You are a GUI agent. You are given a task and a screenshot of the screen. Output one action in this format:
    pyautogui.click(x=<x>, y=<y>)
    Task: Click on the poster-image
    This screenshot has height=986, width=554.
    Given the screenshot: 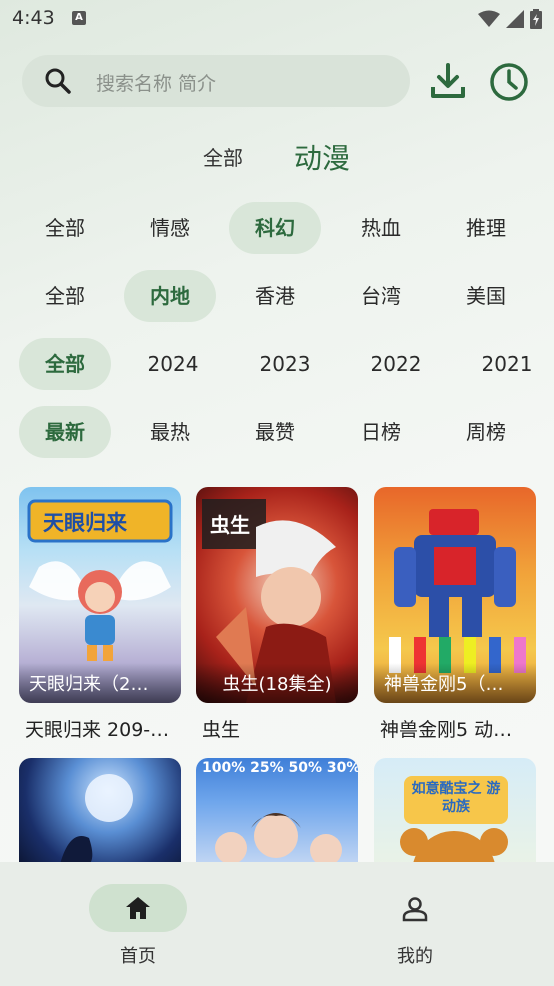 What is the action you would take?
    pyautogui.click(x=100, y=813)
    